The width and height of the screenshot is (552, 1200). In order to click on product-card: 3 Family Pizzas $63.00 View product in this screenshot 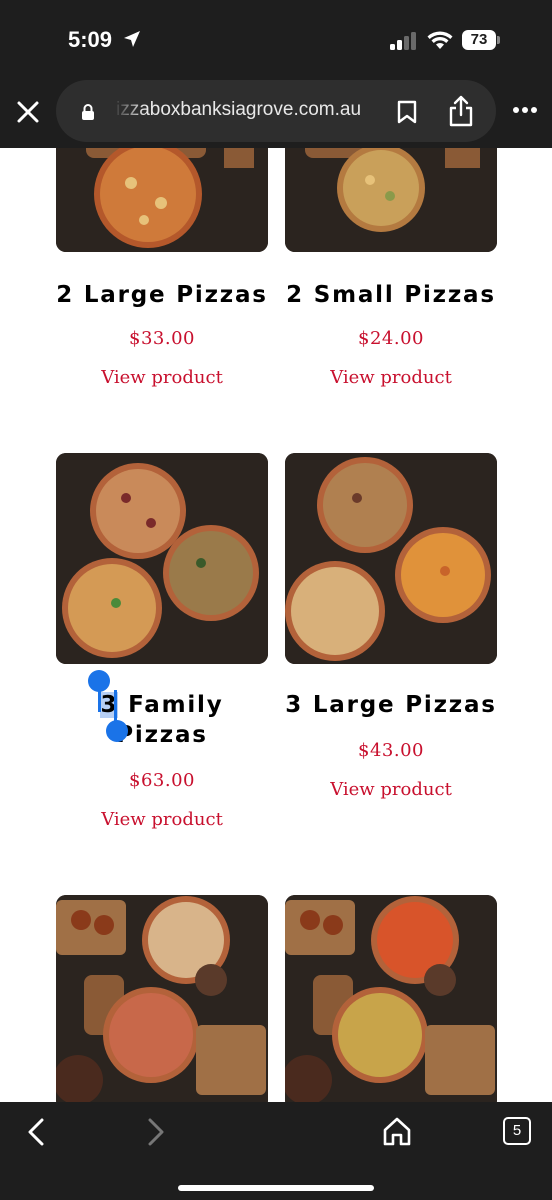, I will do `click(162, 648)`.